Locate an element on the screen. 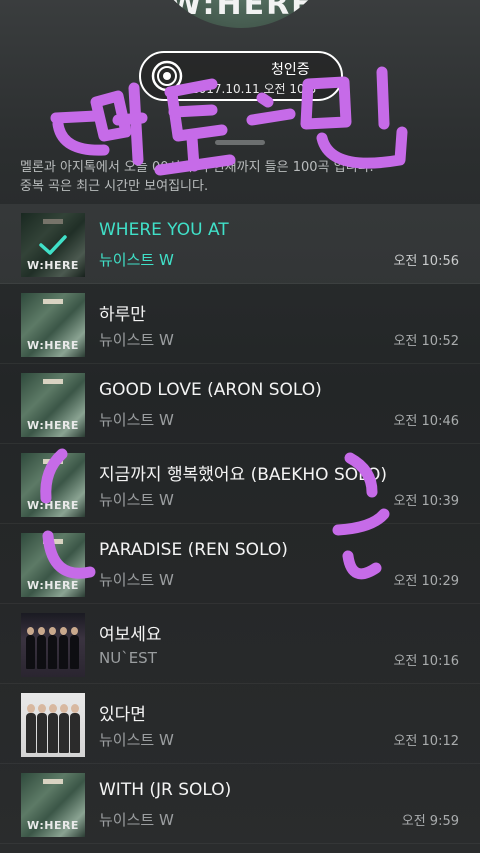 This screenshot has height=853, width=480. album-cover-disc: W:HERE is located at coordinates (241, 14).